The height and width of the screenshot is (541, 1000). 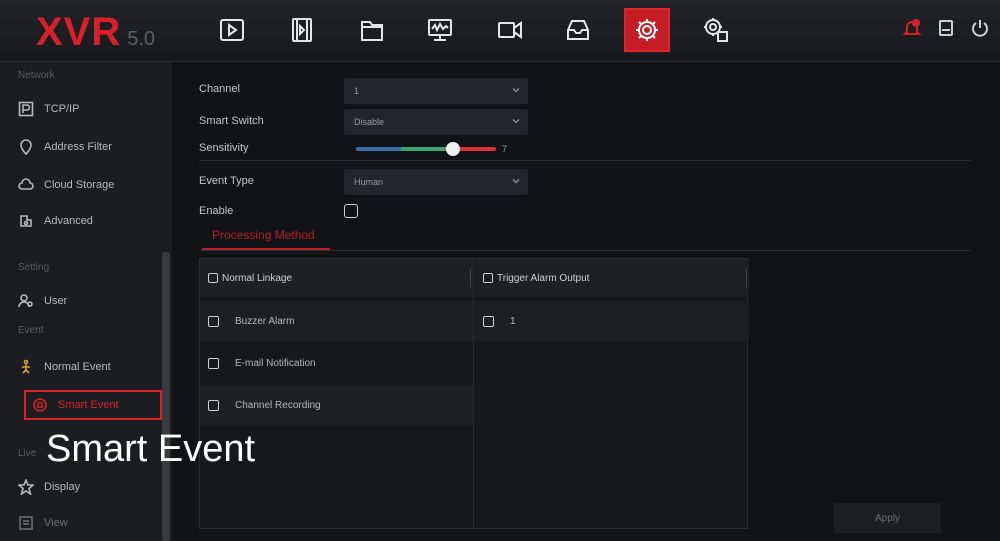 What do you see at coordinates (912, 30) in the screenshot?
I see `alarm-bell-icon` at bounding box center [912, 30].